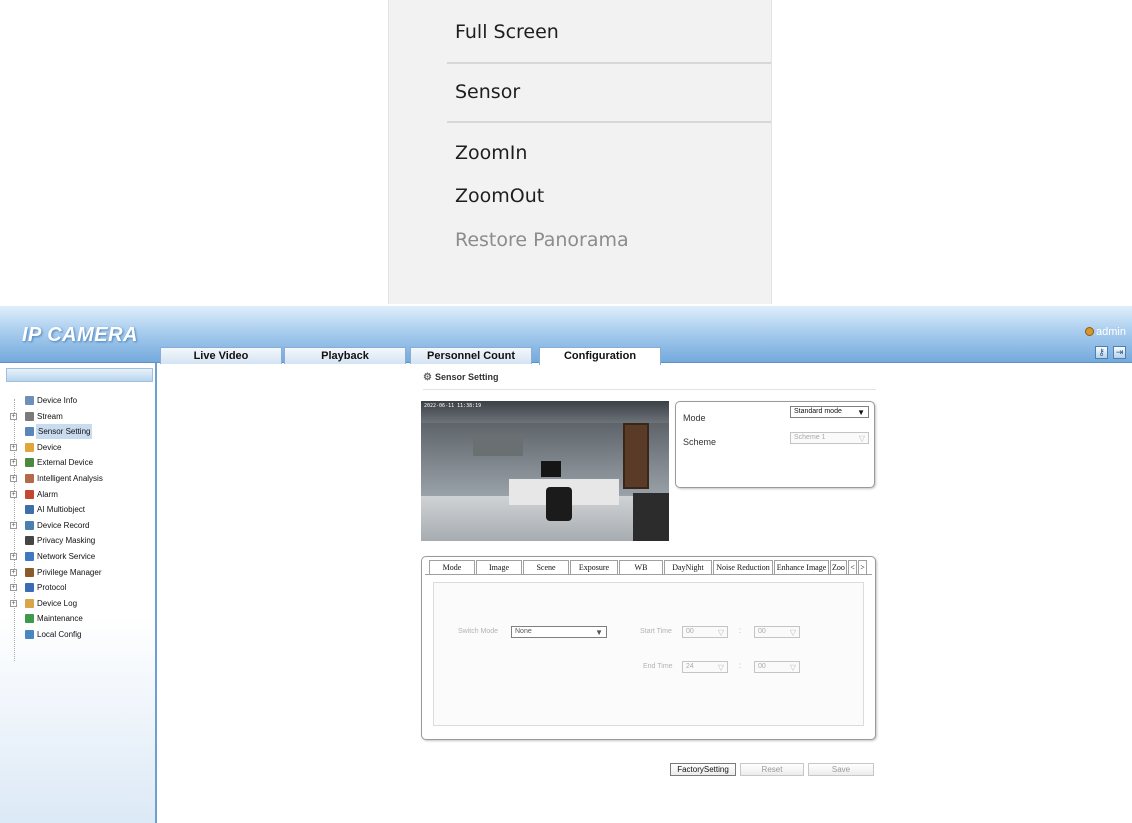 The height and width of the screenshot is (823, 1132). I want to click on tab-exposure: Exposure, so click(594, 567).